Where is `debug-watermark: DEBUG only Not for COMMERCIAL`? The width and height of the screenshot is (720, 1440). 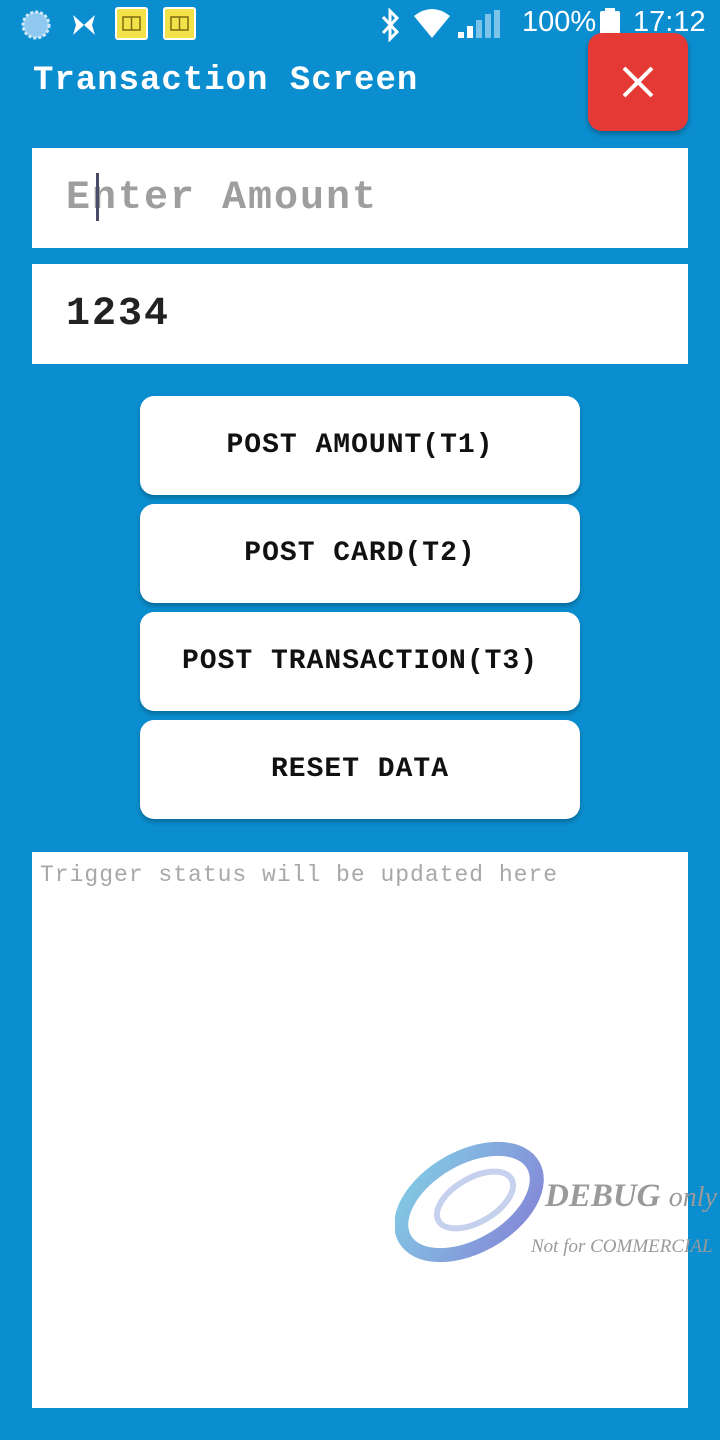 debug-watermark: DEBUG only Not for COMMERCIAL is located at coordinates (556, 1205).